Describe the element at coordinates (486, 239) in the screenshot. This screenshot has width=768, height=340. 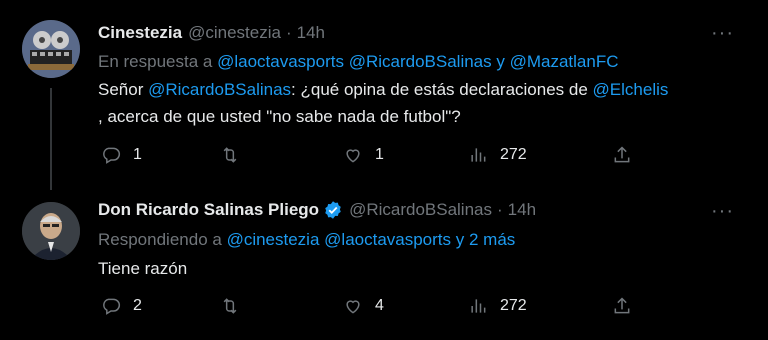
I see `reply-connector: y 2 más` at that location.